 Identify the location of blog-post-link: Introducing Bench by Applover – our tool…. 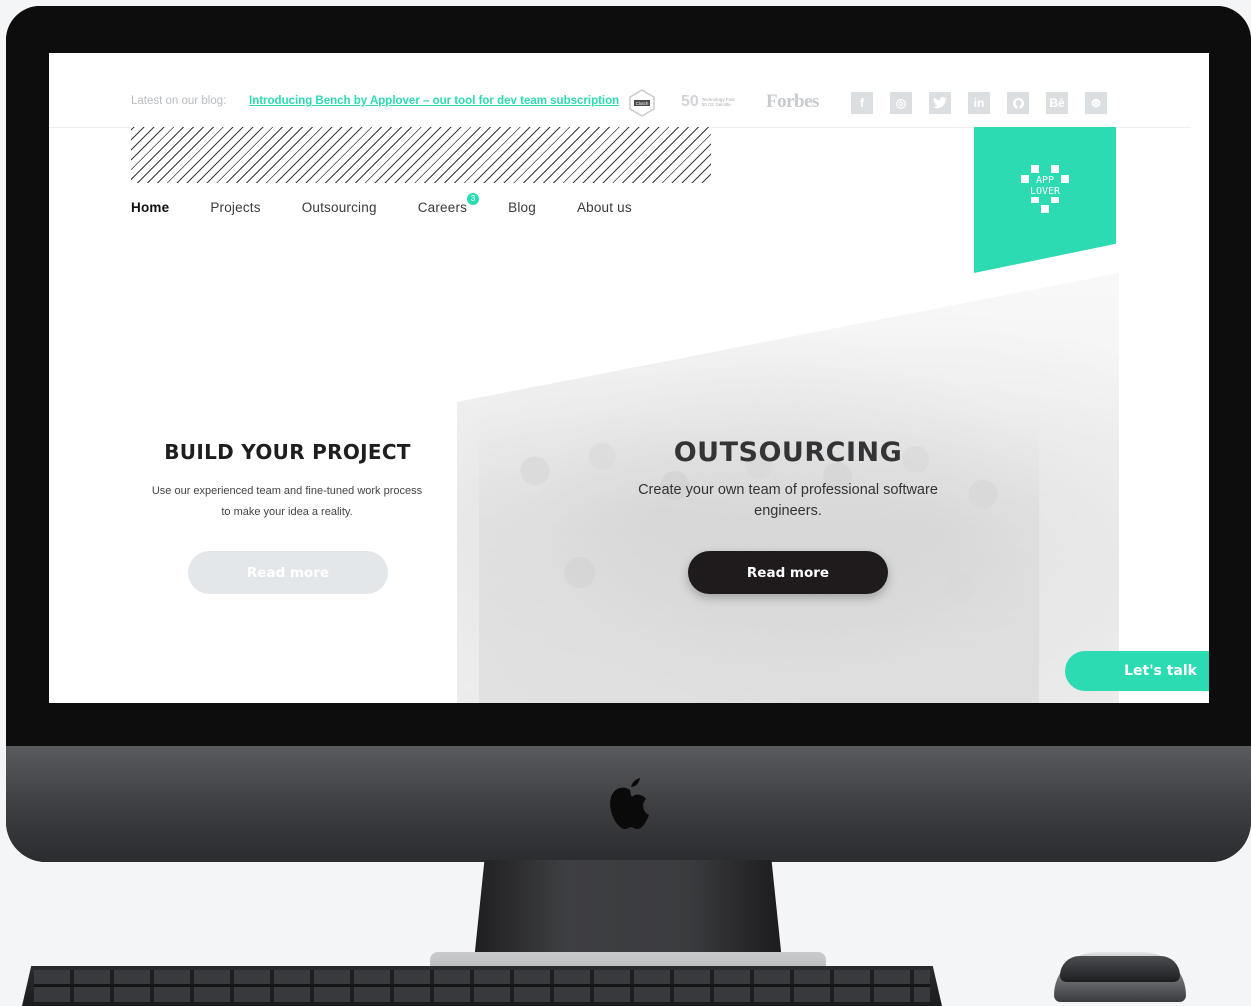
(434, 101).